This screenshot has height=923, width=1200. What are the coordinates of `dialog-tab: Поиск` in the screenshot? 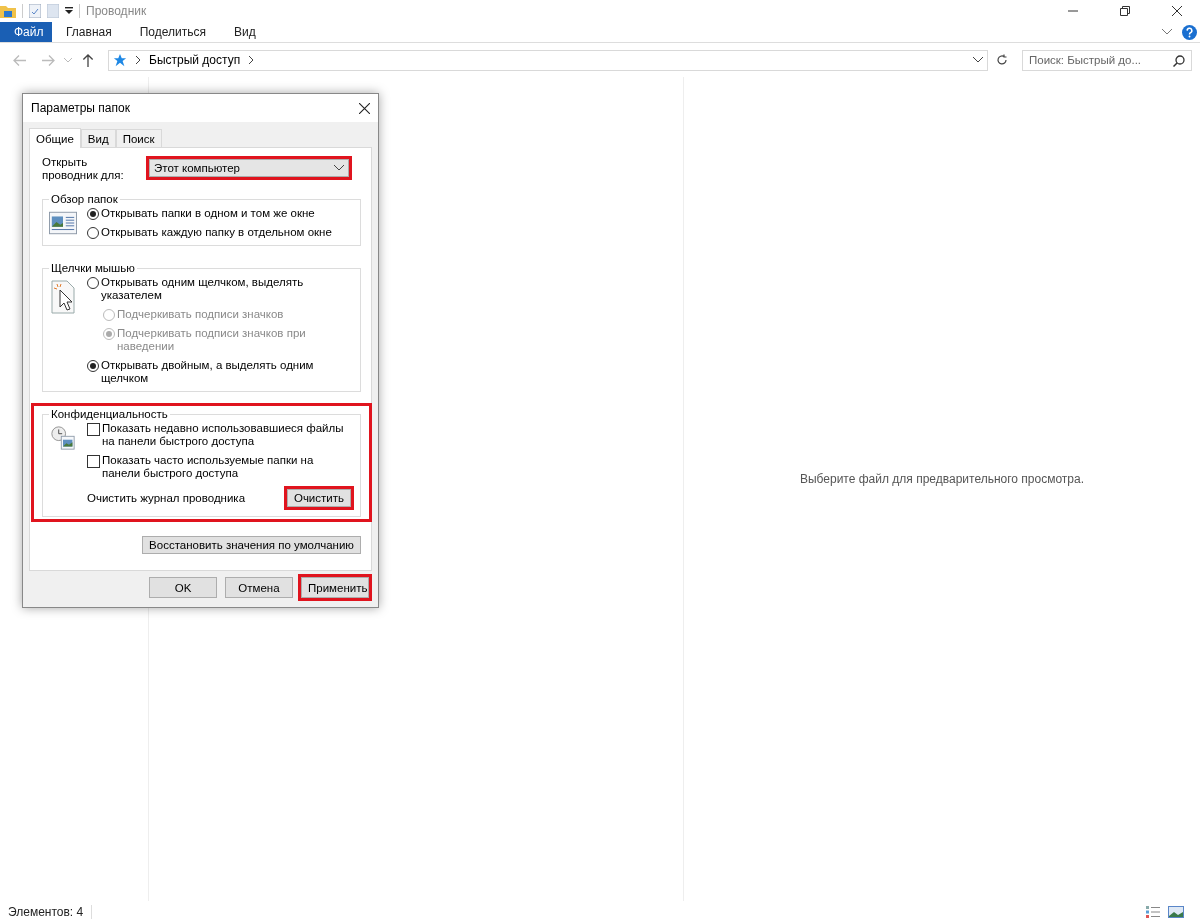 It's located at (138, 138).